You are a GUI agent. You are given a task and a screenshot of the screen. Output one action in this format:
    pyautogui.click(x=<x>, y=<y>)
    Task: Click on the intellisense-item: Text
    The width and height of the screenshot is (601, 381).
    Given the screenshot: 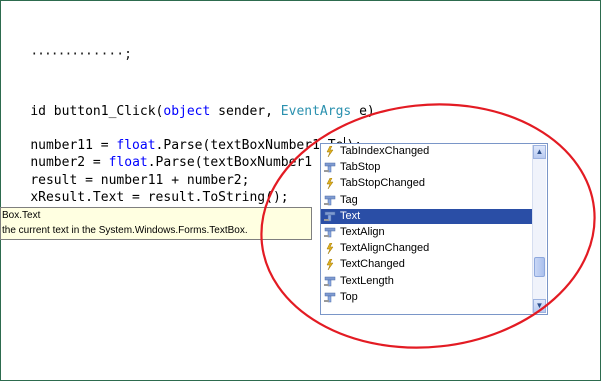 What is the action you would take?
    pyautogui.click(x=427, y=216)
    